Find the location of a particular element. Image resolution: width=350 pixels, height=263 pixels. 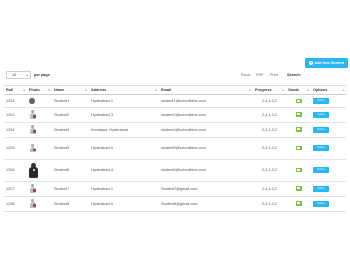

search-input is located at coordinates (324, 75).